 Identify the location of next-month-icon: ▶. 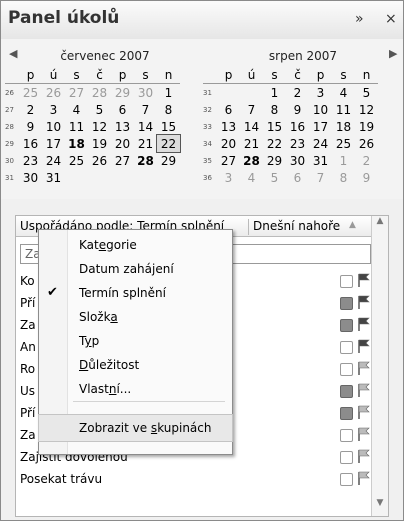
(393, 53).